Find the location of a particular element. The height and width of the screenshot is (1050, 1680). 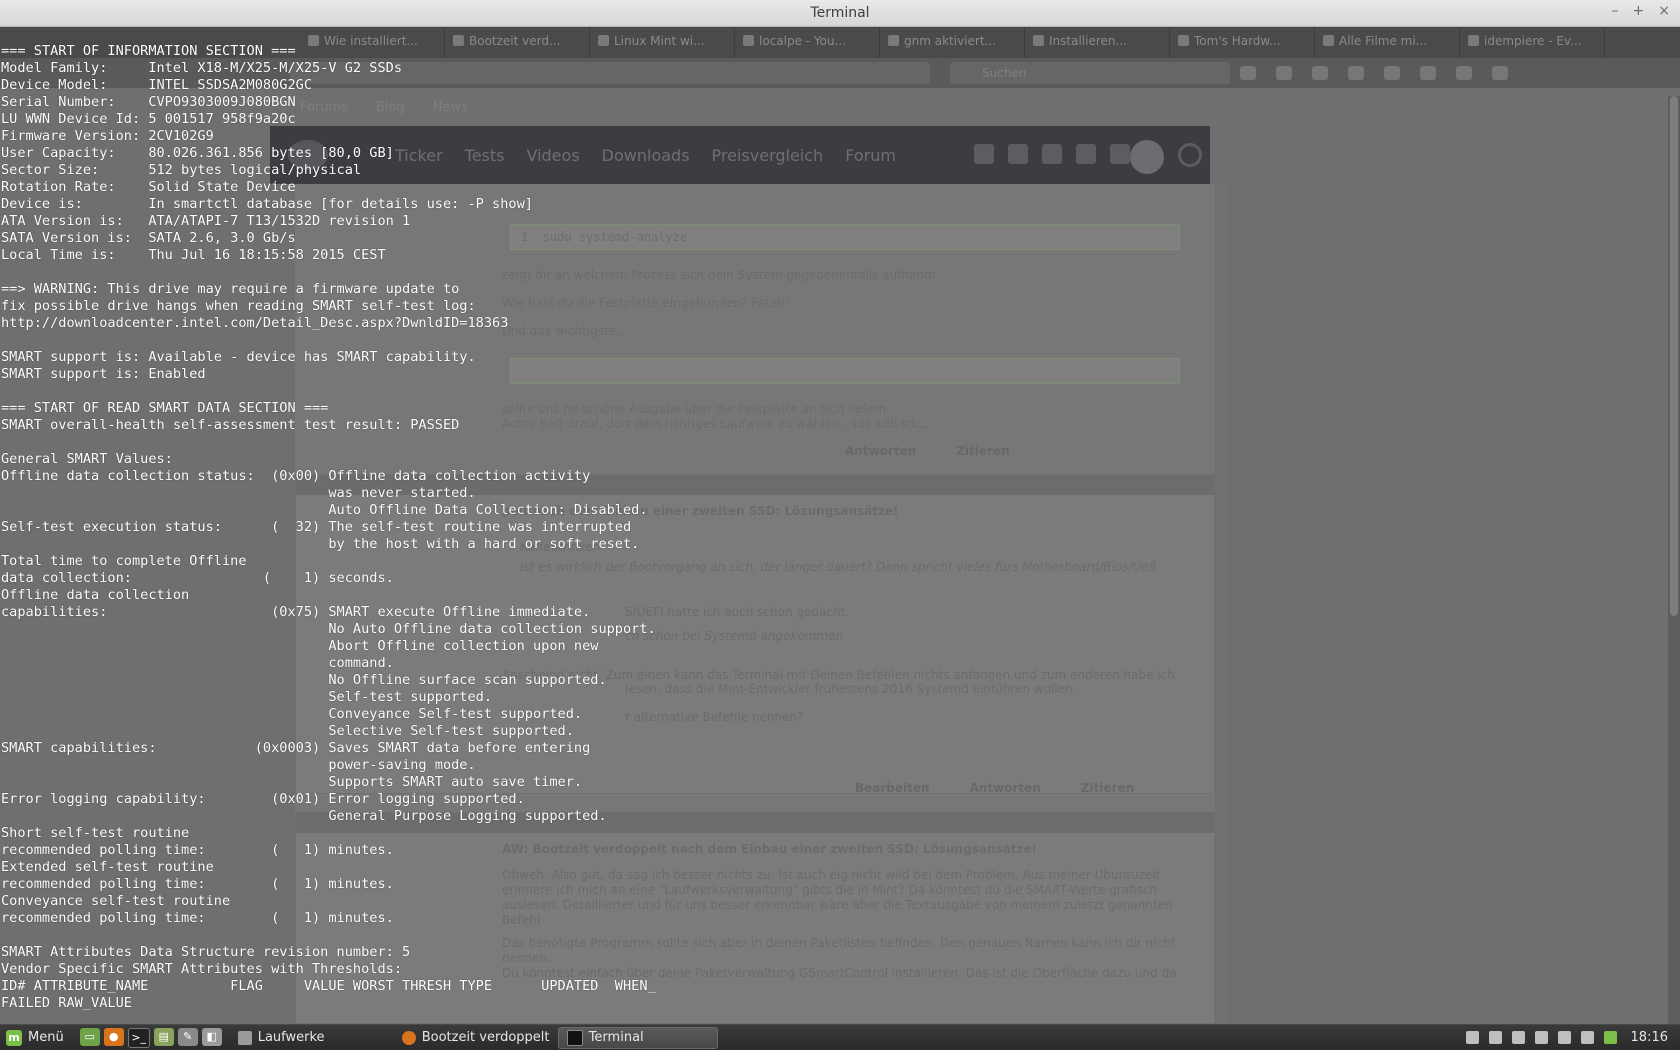

youtube-icon is located at coordinates (1086, 154).